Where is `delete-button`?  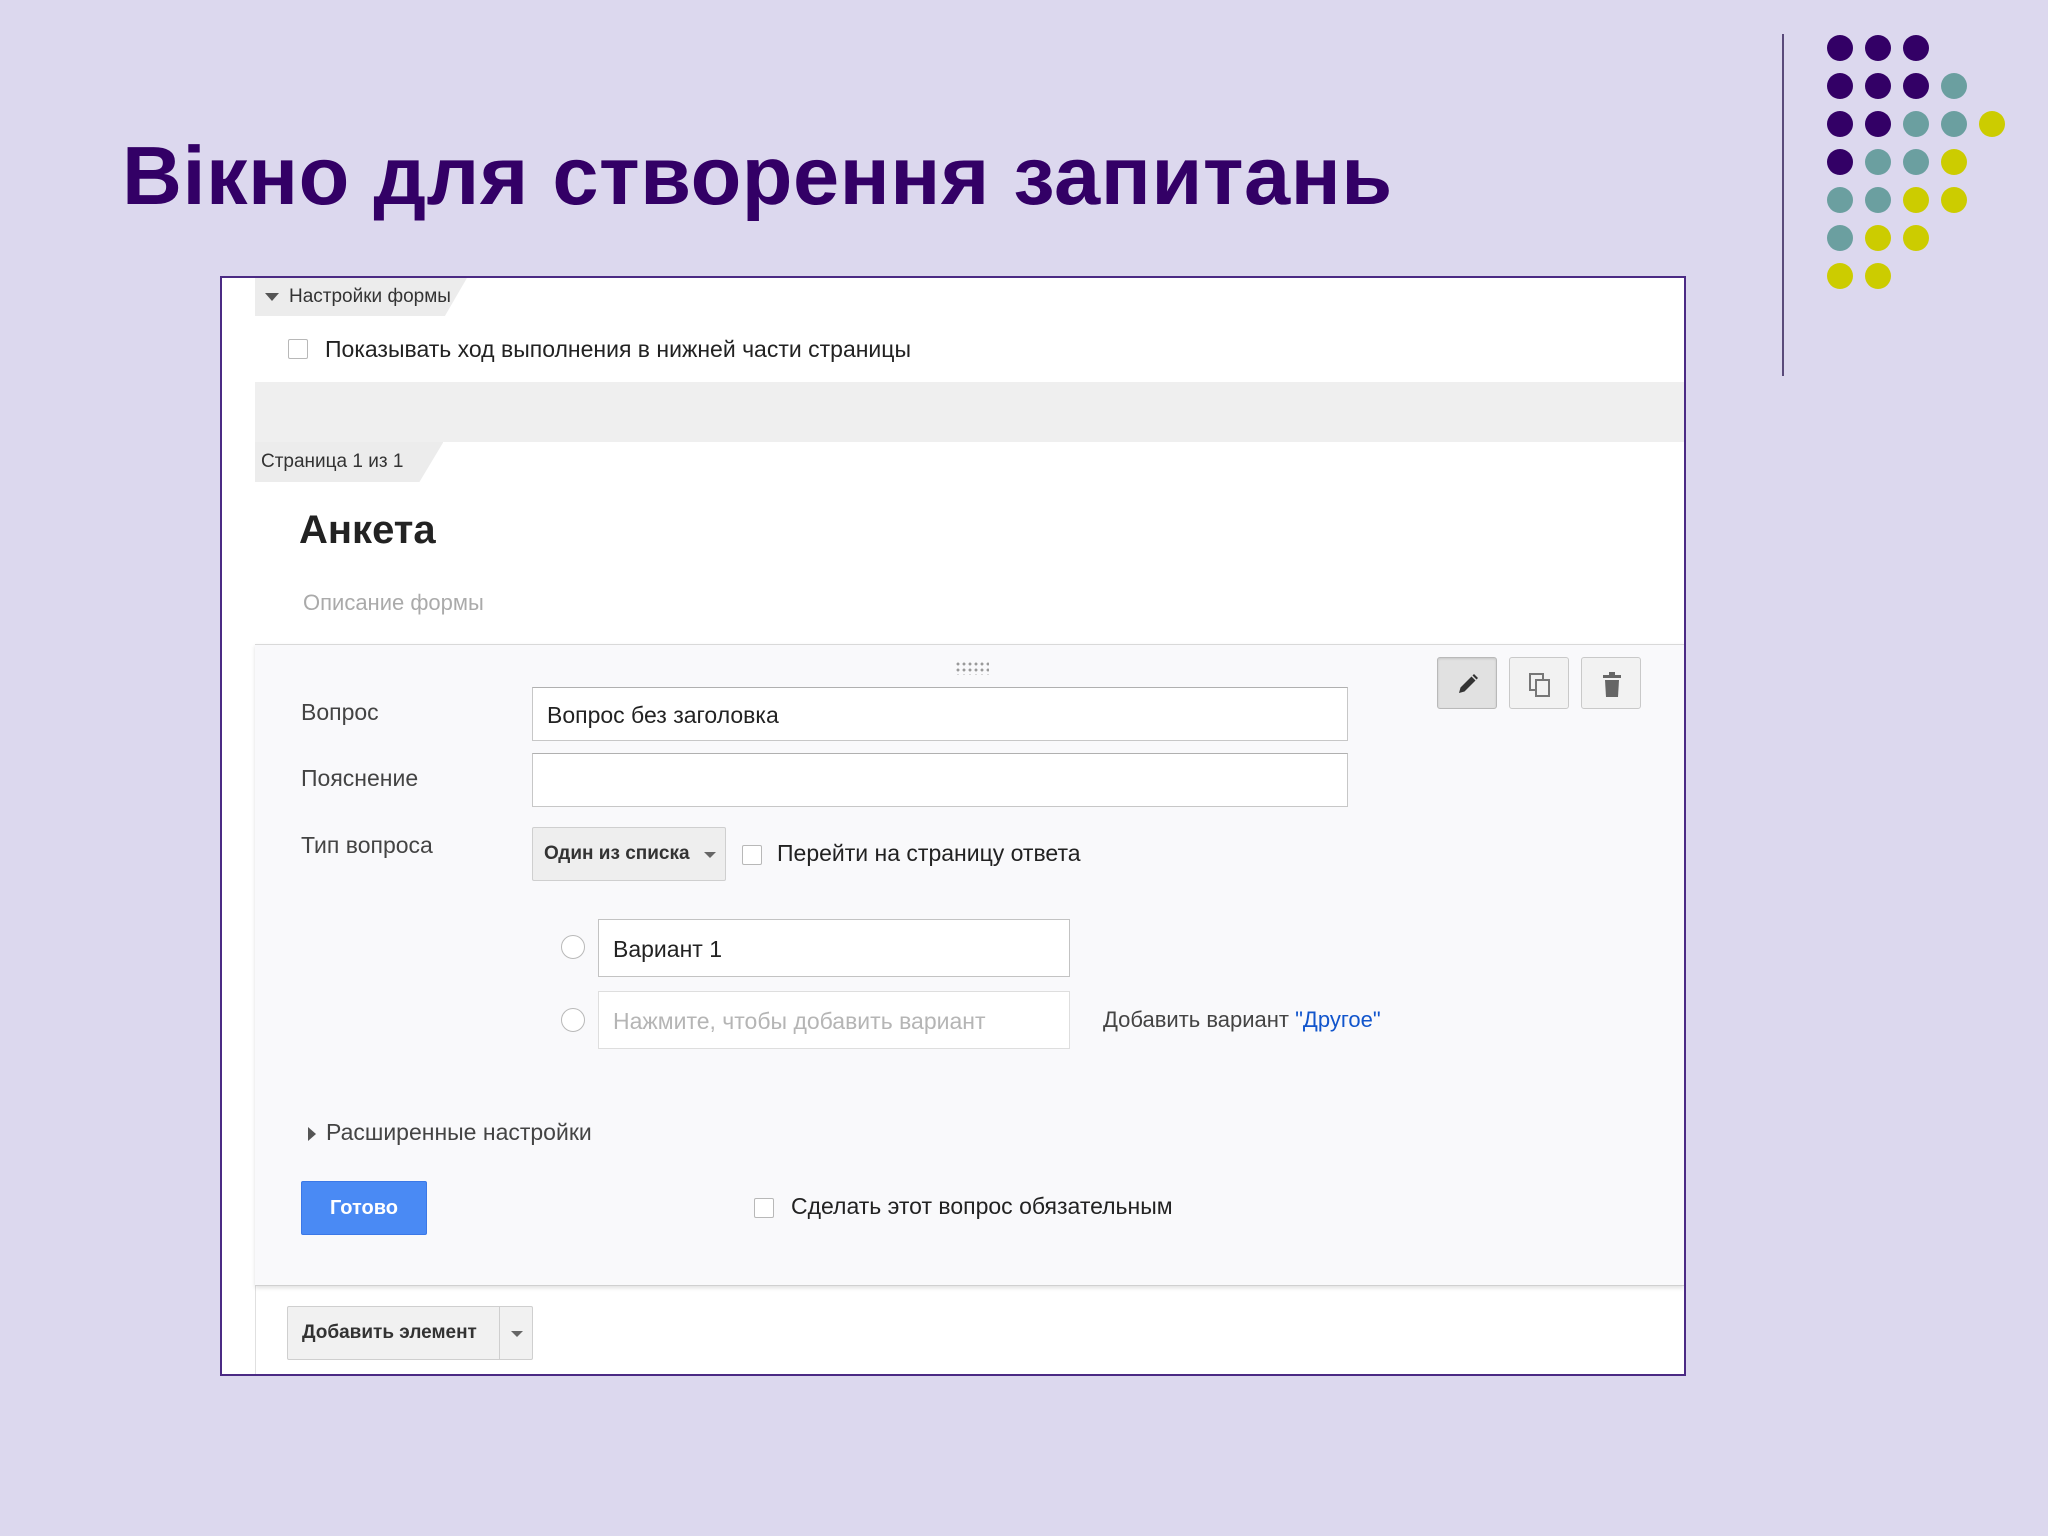
delete-button is located at coordinates (1611, 683).